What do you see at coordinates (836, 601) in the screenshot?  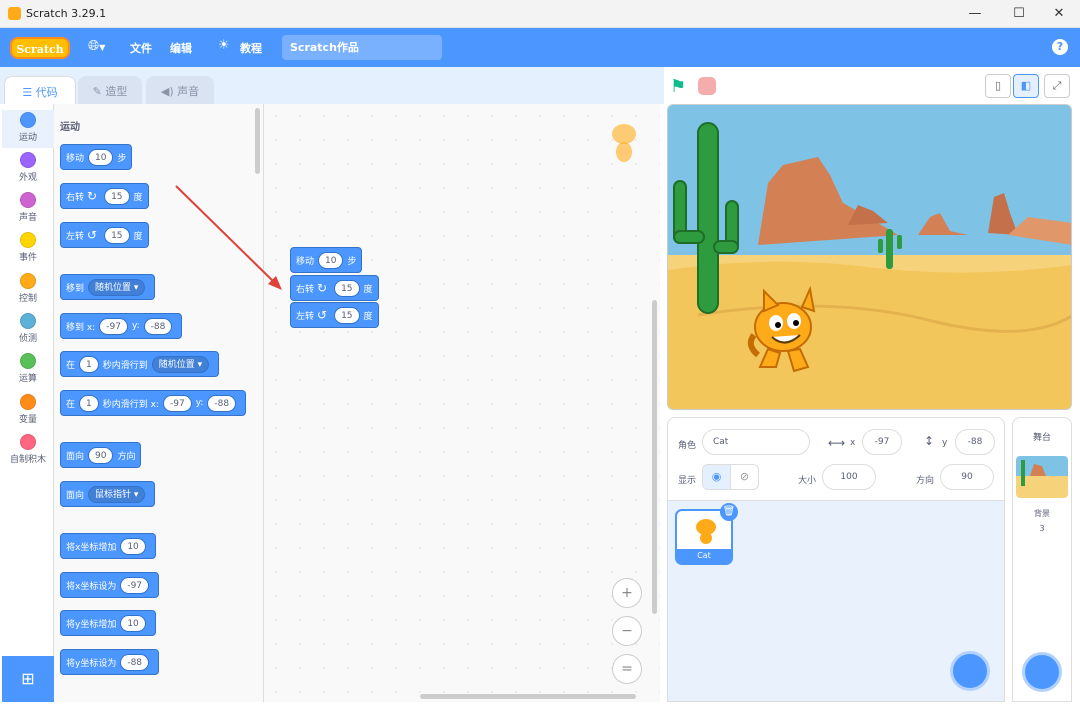 I see `sprite-list: Cat 🗑︎` at bounding box center [836, 601].